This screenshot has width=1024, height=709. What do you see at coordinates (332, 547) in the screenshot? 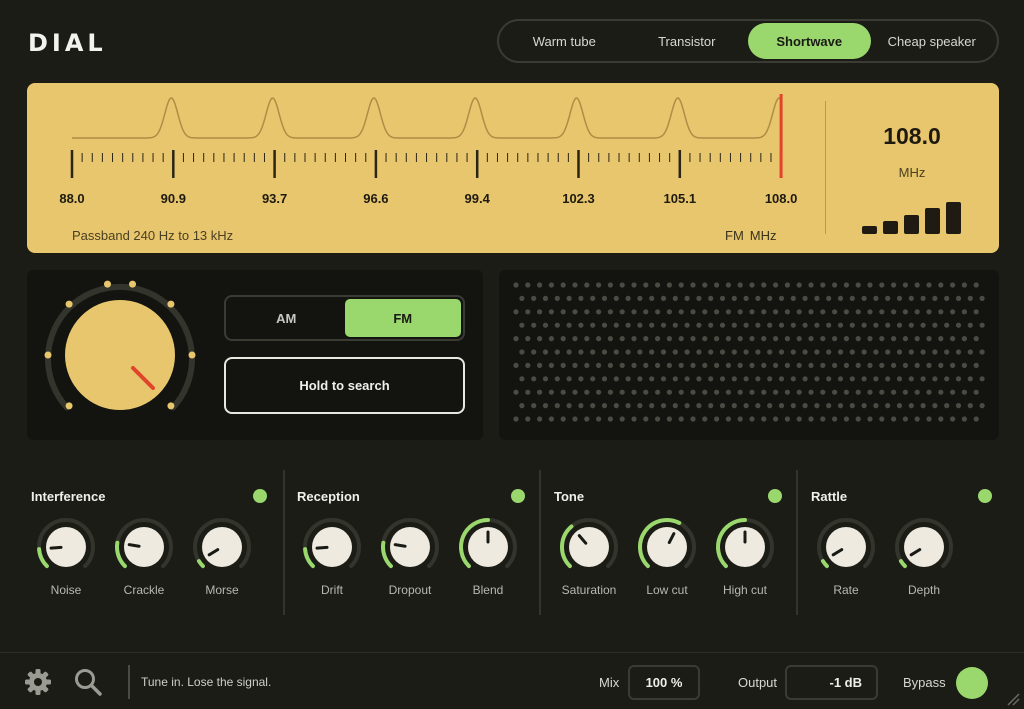
I see `knob-drift` at bounding box center [332, 547].